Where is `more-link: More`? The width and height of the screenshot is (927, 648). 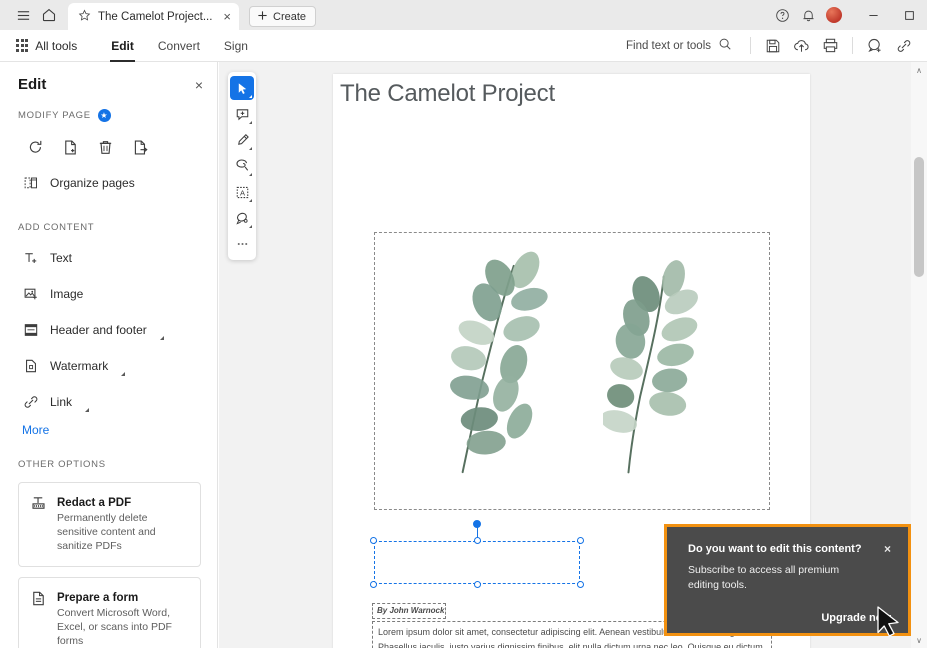
more-link: More is located at coordinates (108, 427).